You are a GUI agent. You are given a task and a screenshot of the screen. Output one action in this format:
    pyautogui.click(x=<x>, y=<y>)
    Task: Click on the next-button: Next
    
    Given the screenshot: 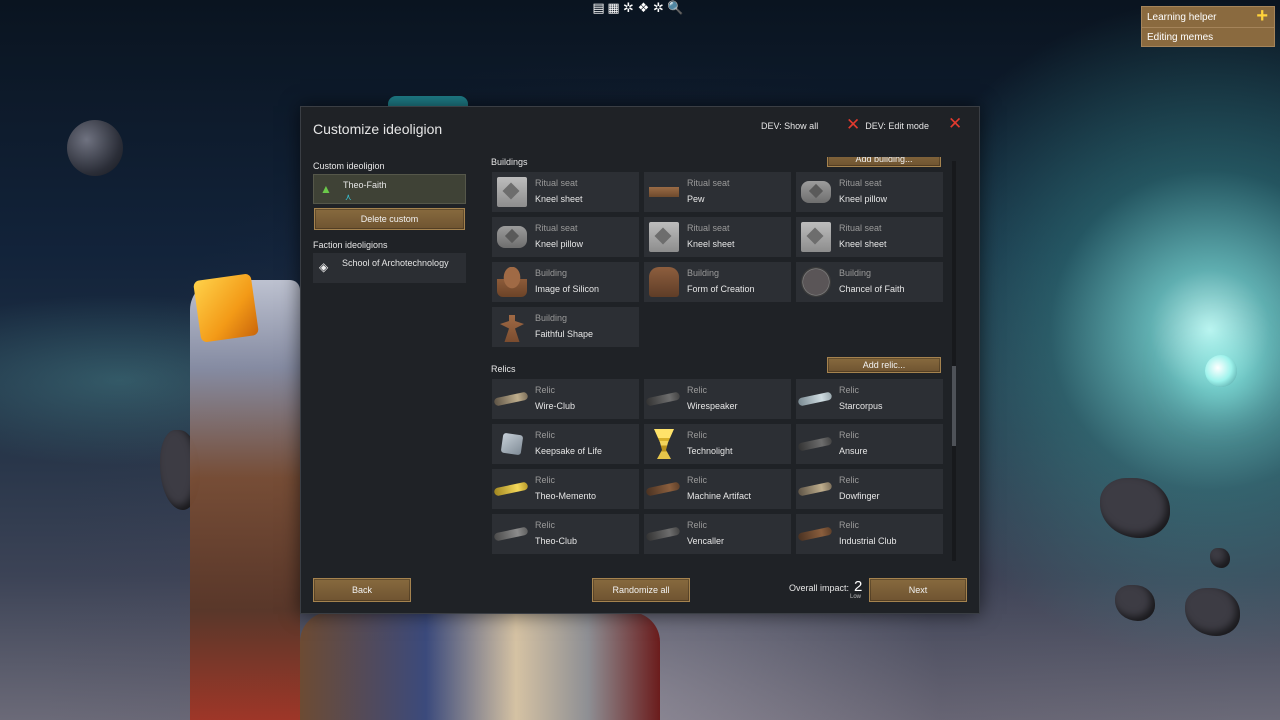 What is the action you would take?
    pyautogui.click(x=918, y=590)
    